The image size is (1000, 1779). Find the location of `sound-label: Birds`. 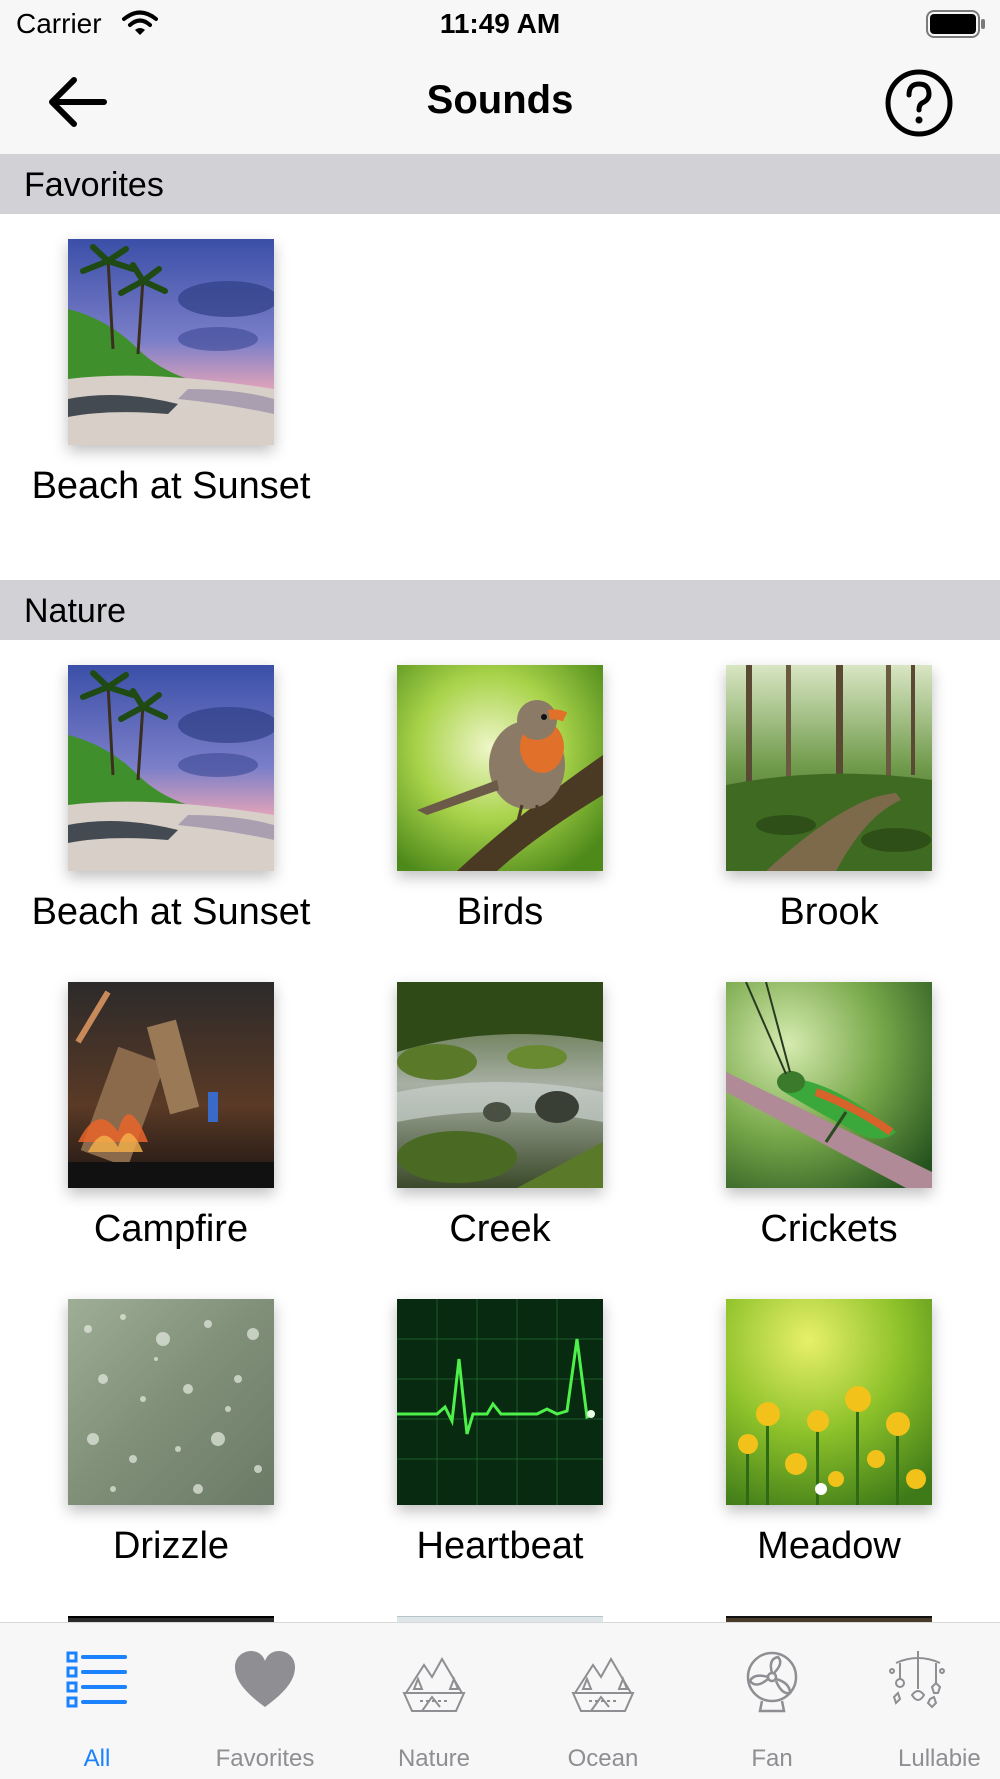

sound-label: Birds is located at coordinates (500, 912).